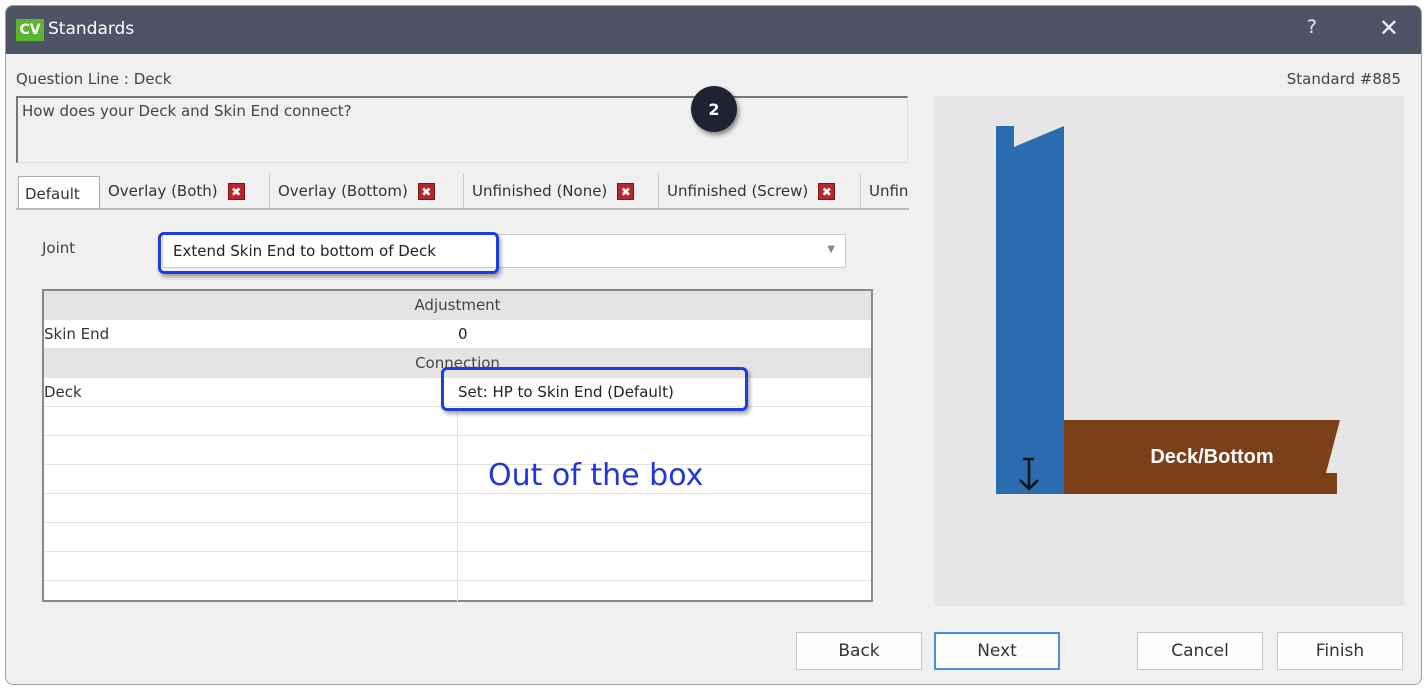 This screenshot has height=689, width=1427. Describe the element at coordinates (52, 193) in the screenshot. I see `tab-label: Default` at that location.